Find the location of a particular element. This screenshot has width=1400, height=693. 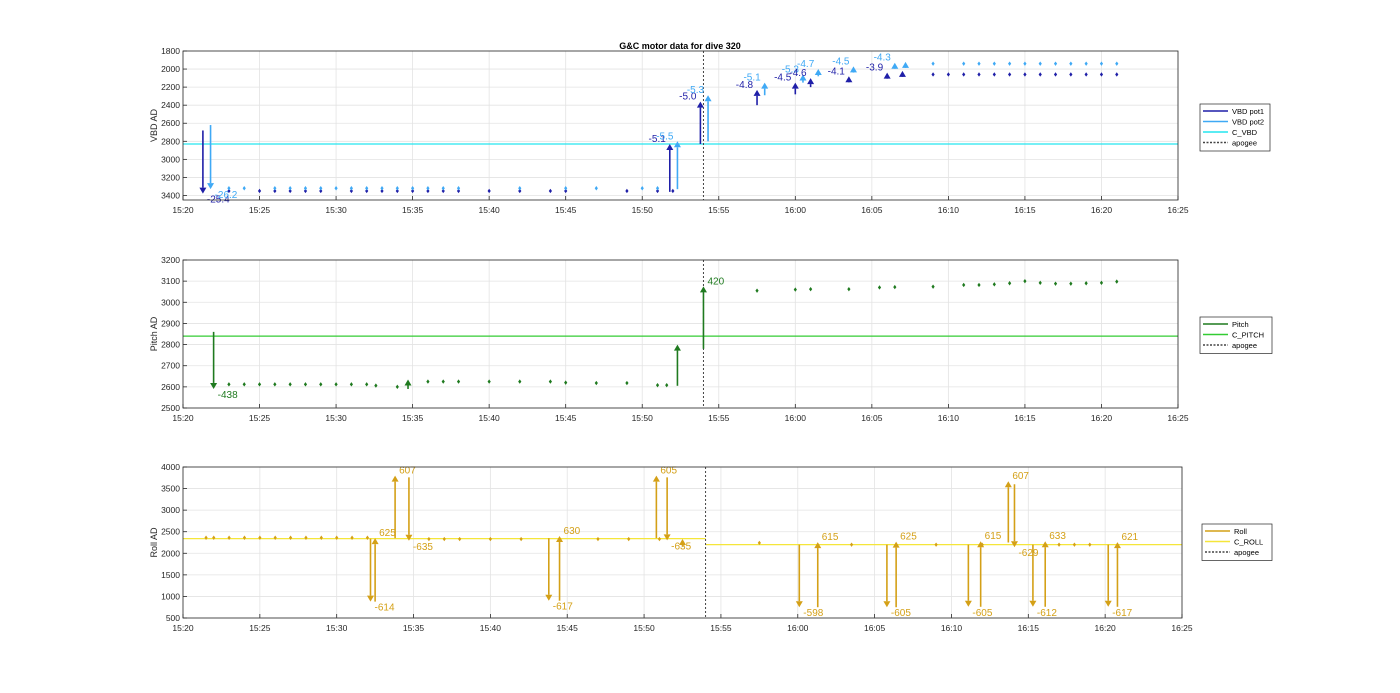

move-label: 633 is located at coordinates (1057, 536).